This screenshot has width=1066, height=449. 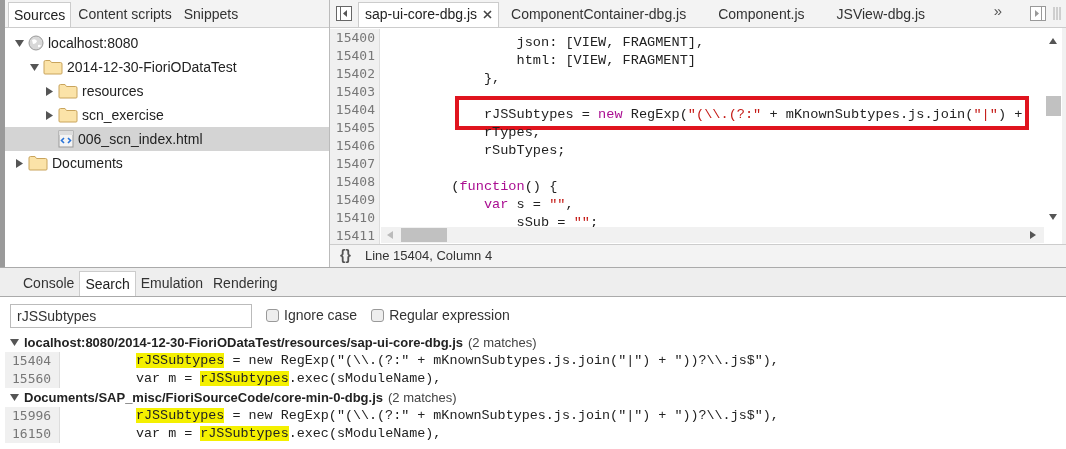 What do you see at coordinates (355, 37) in the screenshot?
I see `line-number: 15400` at bounding box center [355, 37].